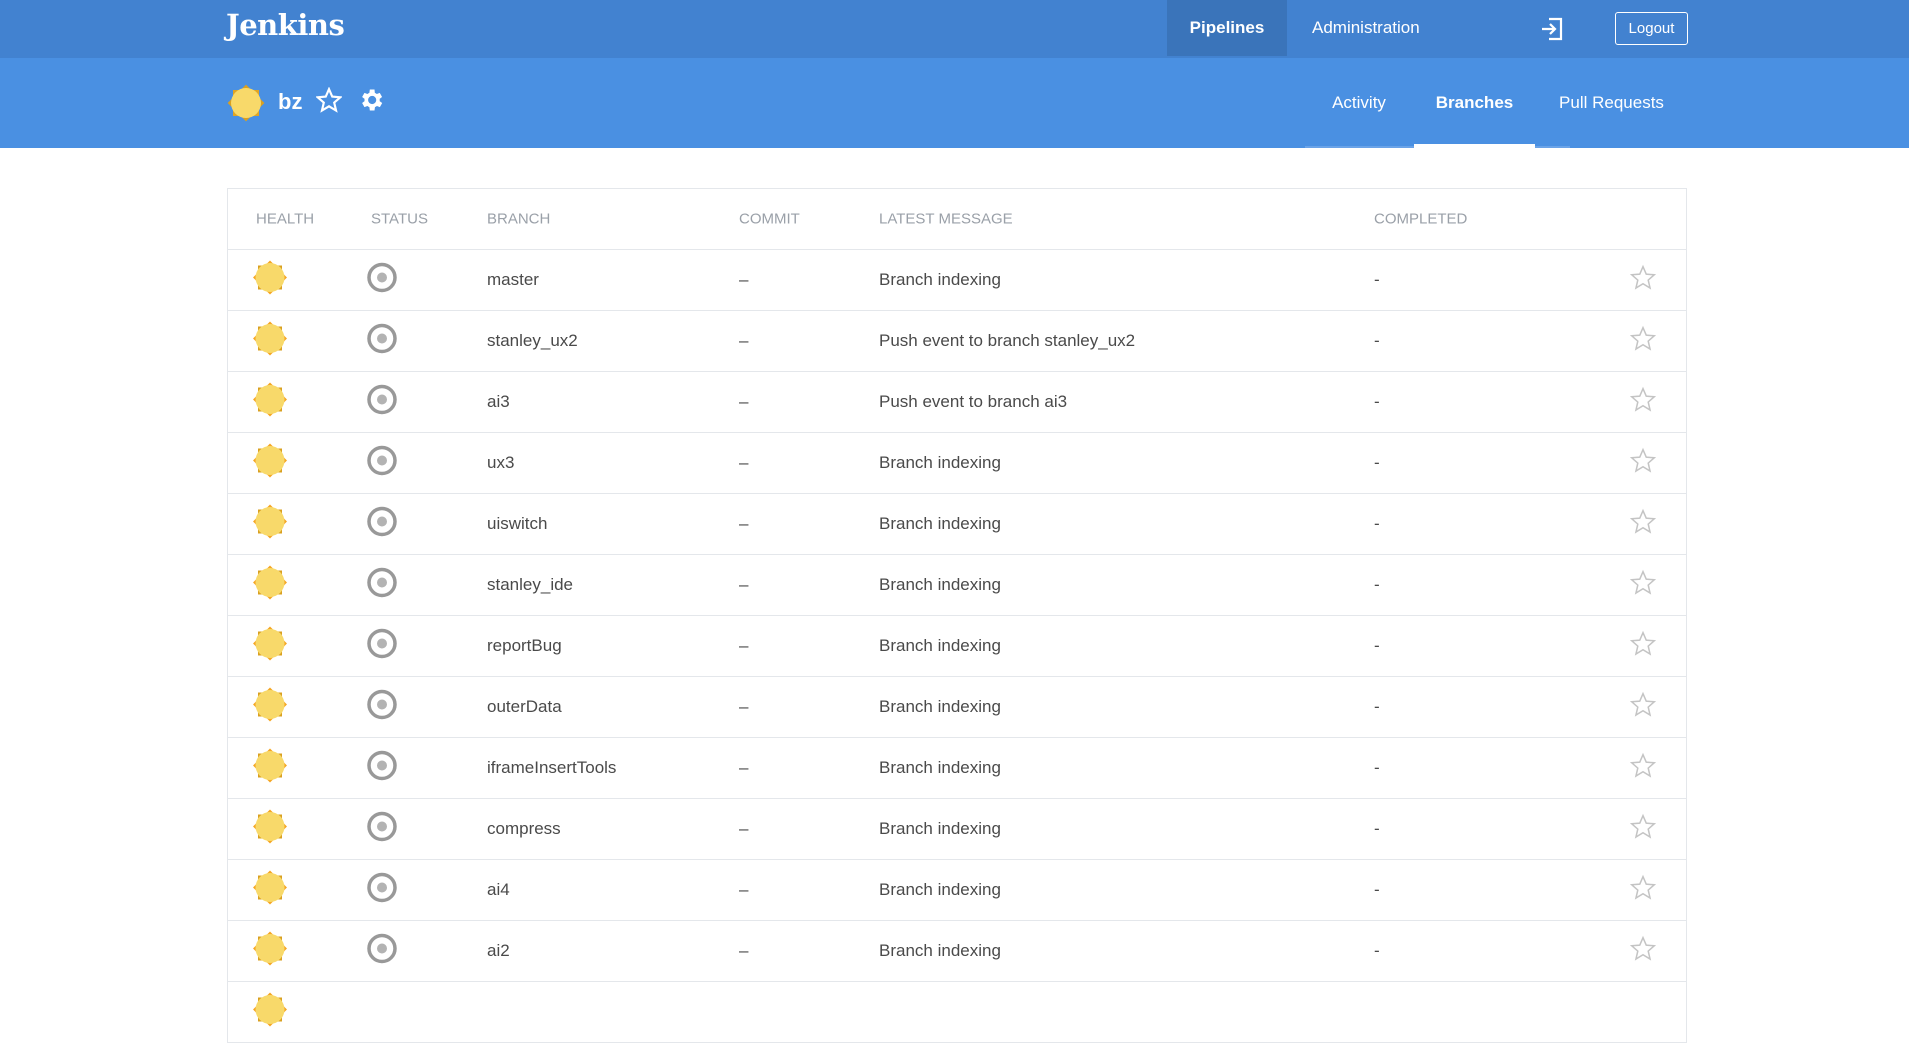 This screenshot has height=1043, width=1909. I want to click on header-latest-message: Latest Message, so click(946, 219).